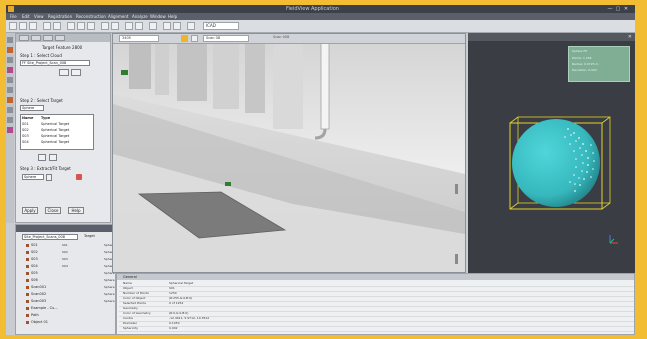 The height and width of the screenshot is (339, 647). I want to click on coordinate-system-field: ICAD, so click(221, 26).